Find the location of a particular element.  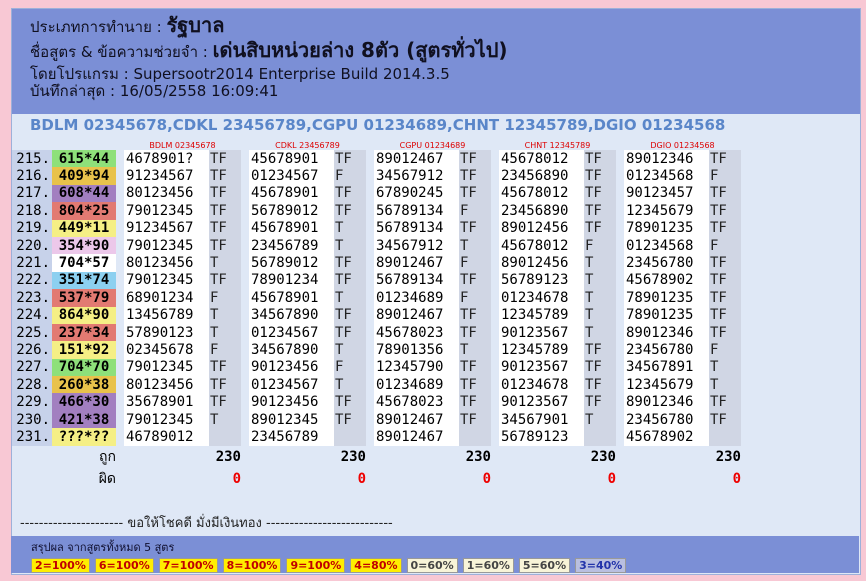

summary-badge: 9=100% is located at coordinates (316, 565).